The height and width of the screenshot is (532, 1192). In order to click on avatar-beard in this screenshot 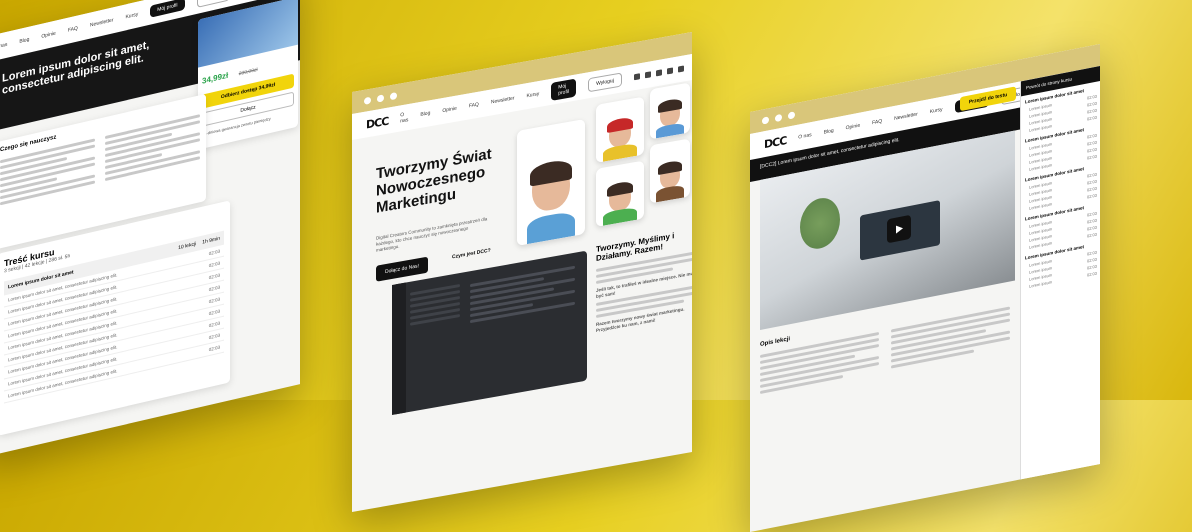, I will do `click(670, 111)`.